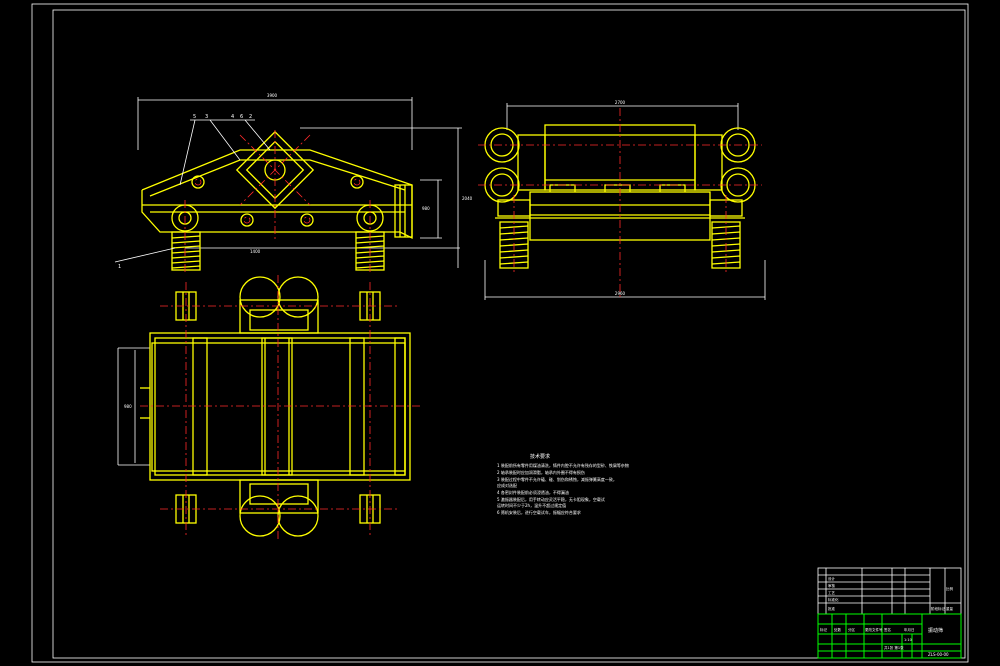 This screenshot has width=1000, height=666. I want to click on part-label-2: 2, so click(250, 117).